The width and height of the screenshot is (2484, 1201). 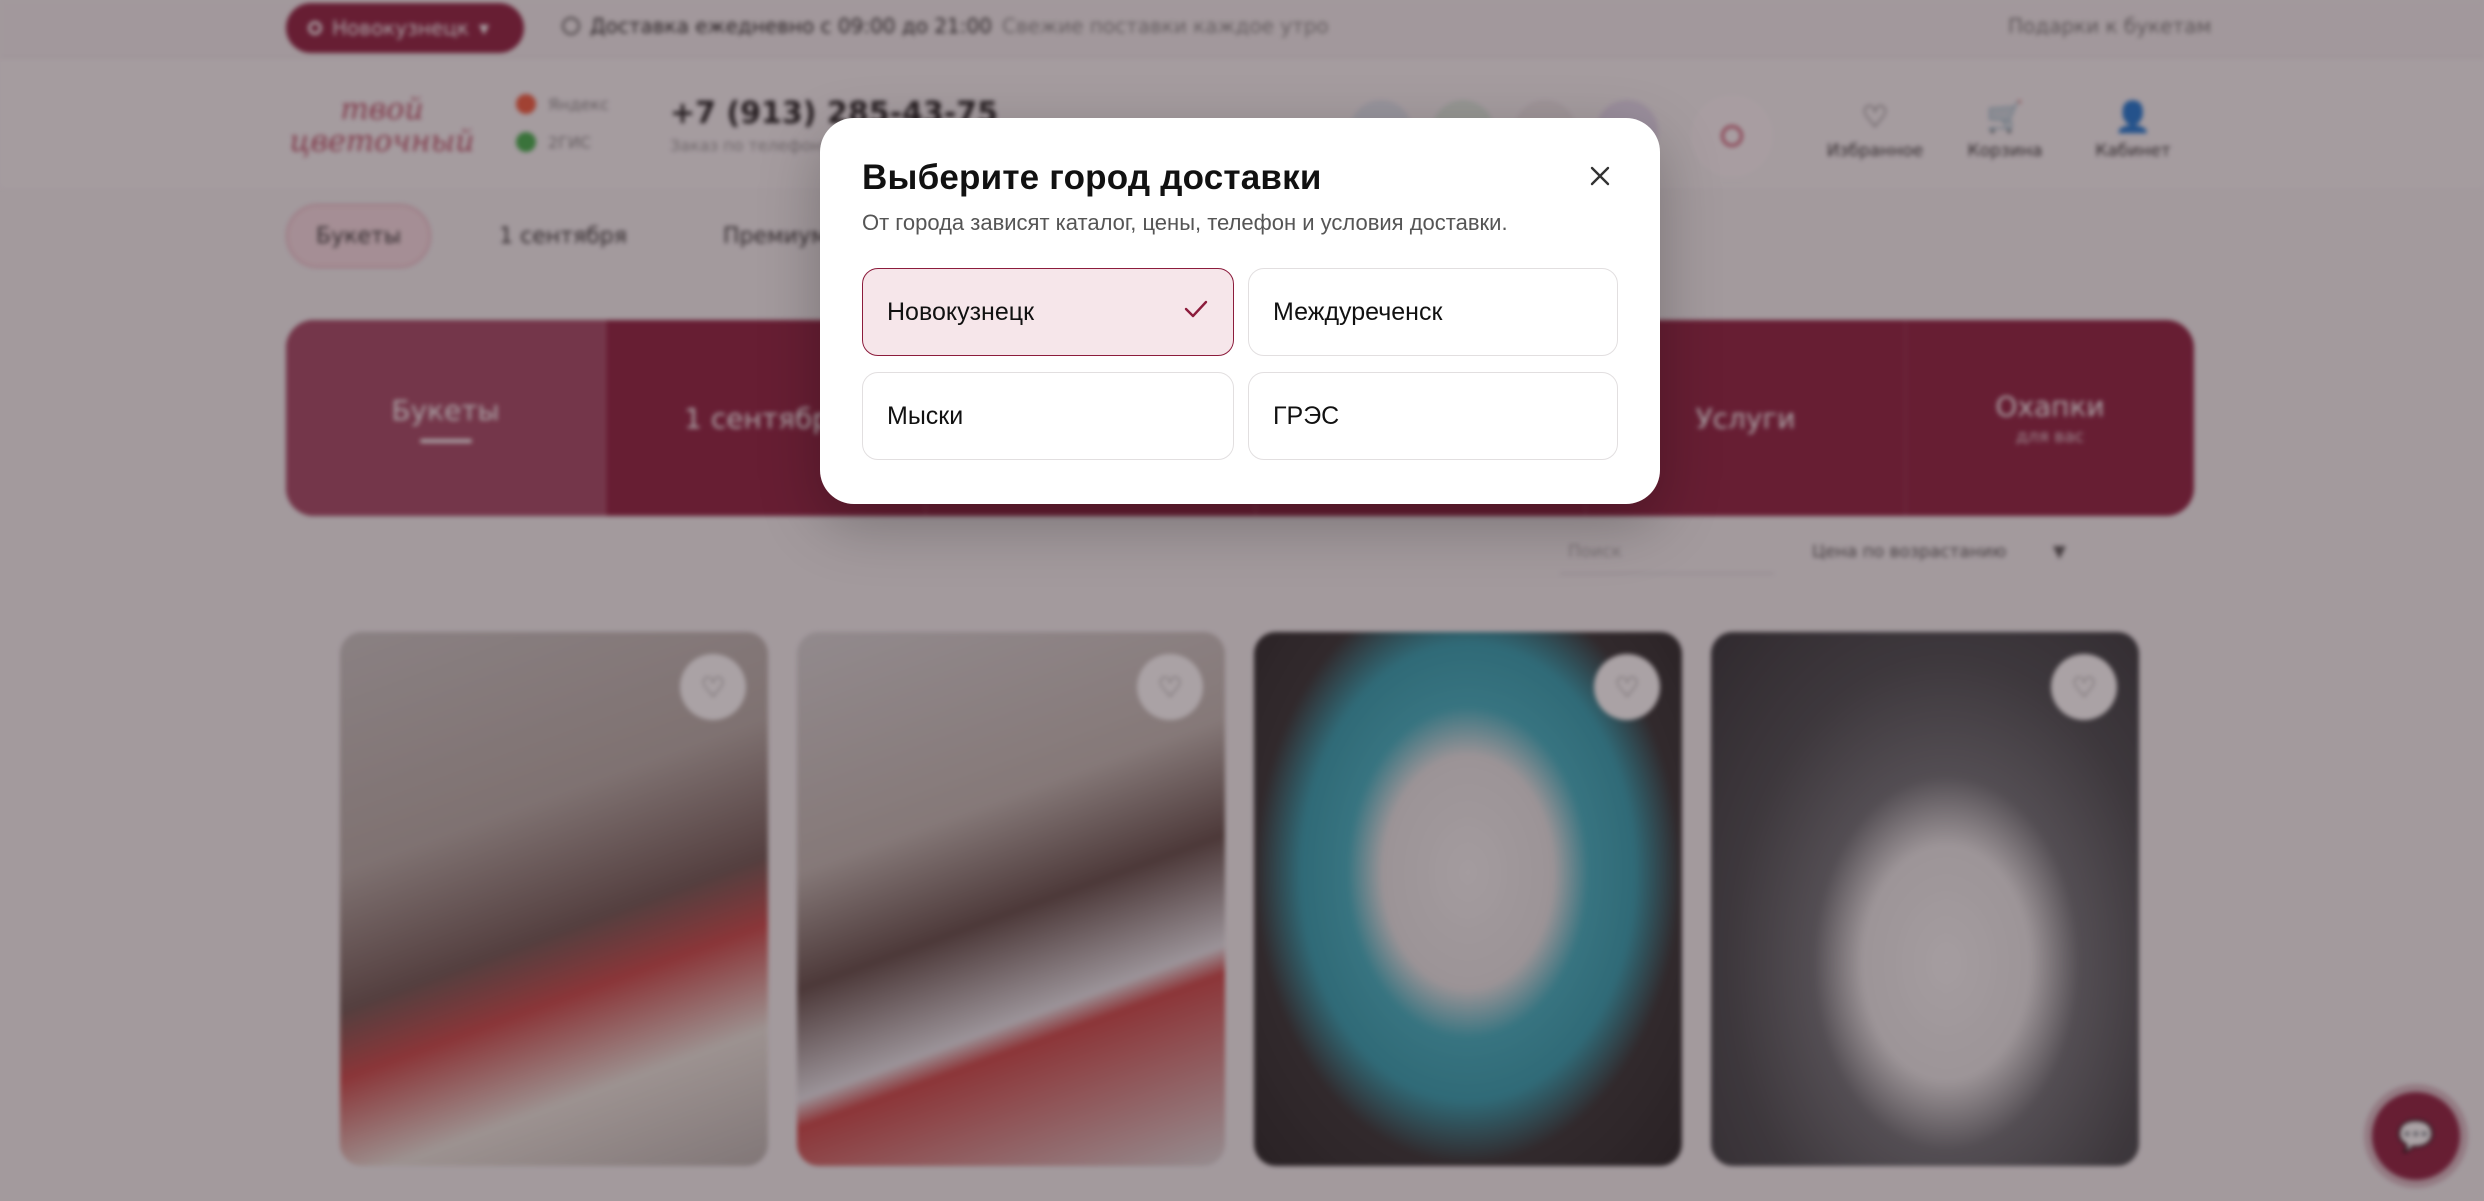 What do you see at coordinates (1048, 312) in the screenshot?
I see `city-option-novokuznetsk: Новокузнецк` at bounding box center [1048, 312].